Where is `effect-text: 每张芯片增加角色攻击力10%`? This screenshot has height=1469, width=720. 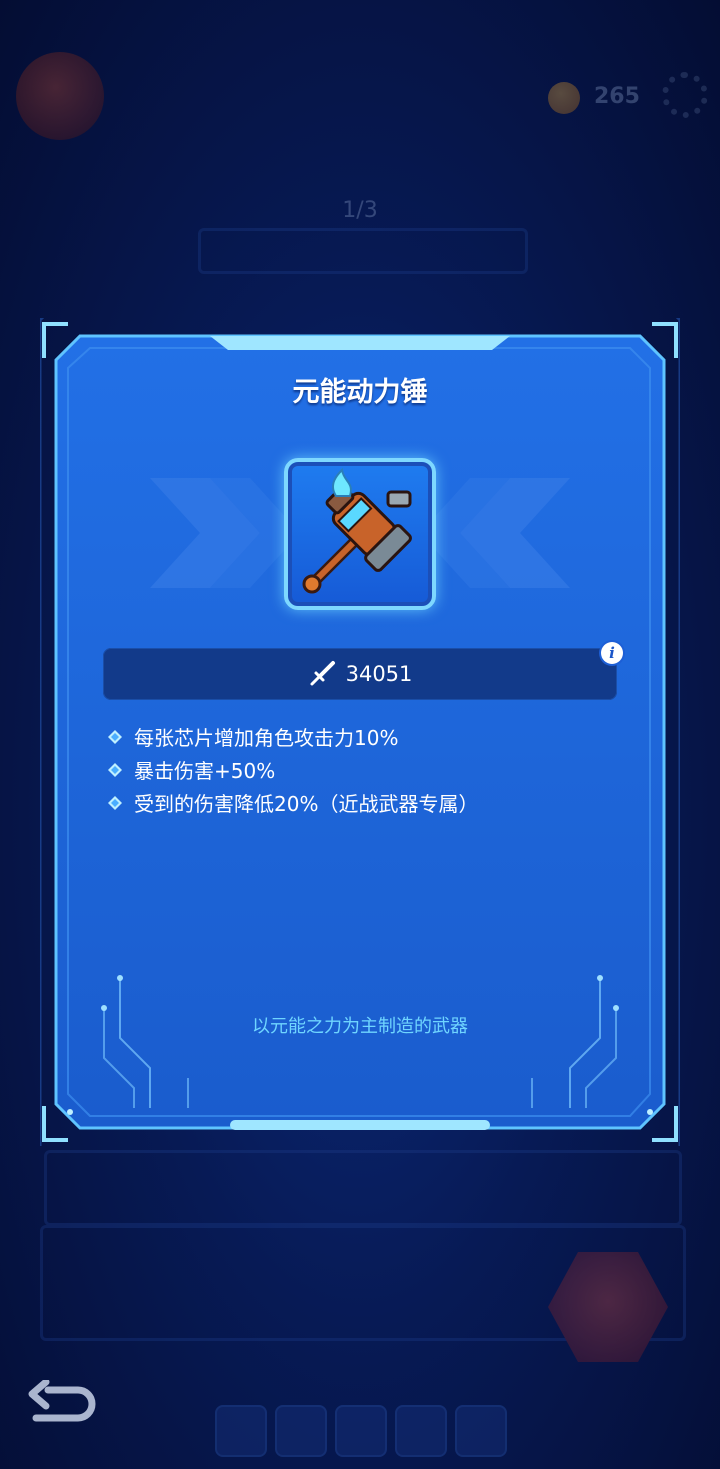 effect-text: 每张芯片增加角色攻击力10% is located at coordinates (266, 738).